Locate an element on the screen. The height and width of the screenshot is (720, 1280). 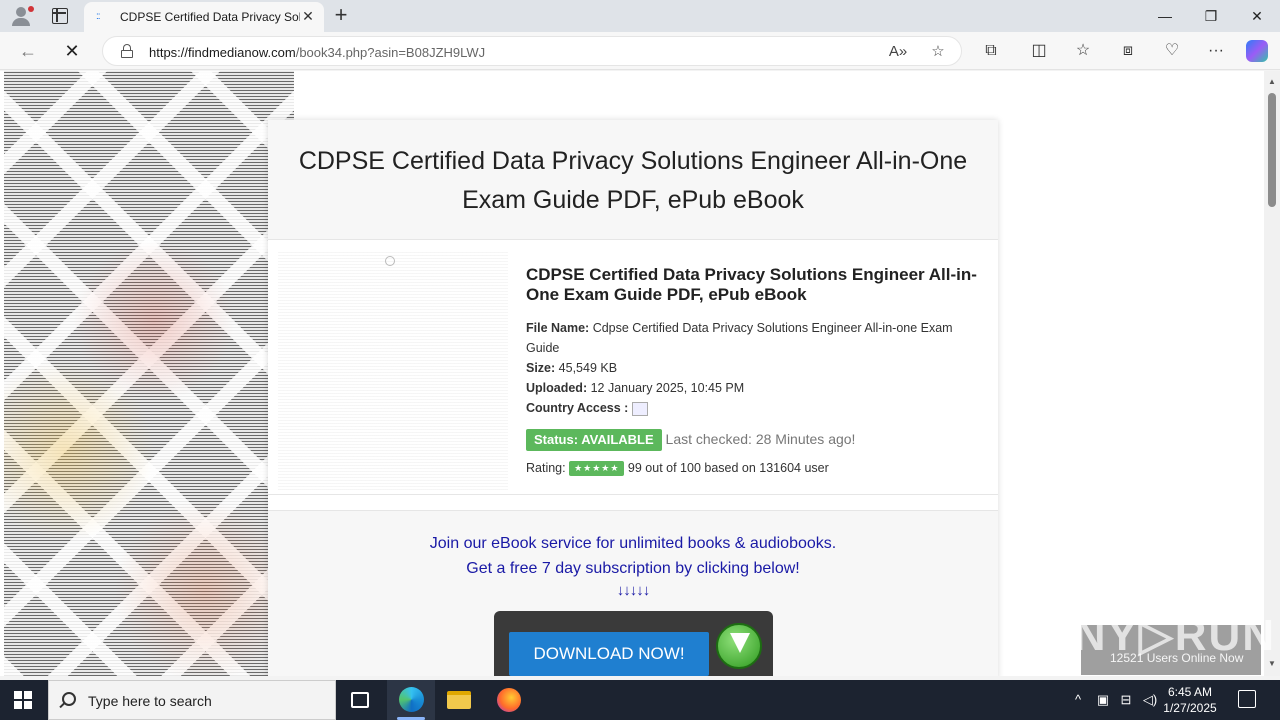
url-host: https://findmedianow.com is located at coordinates (222, 52).